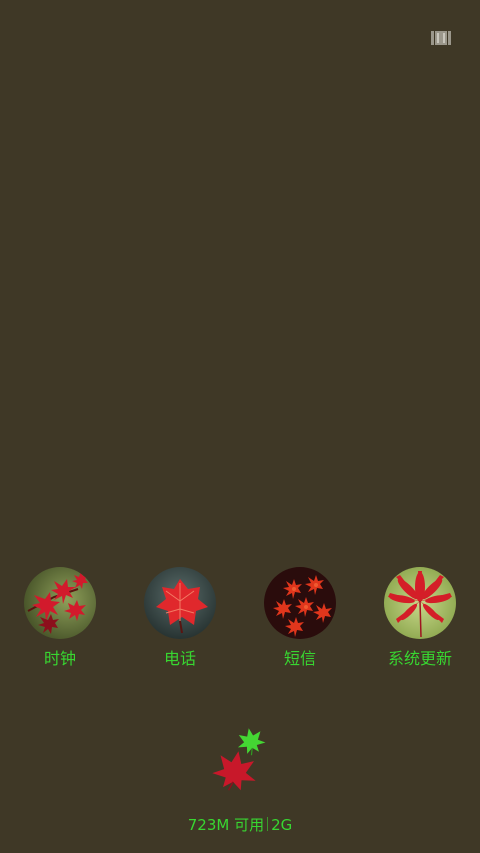 This screenshot has width=480, height=853. I want to click on red-leaf-icon, so click(180, 603).